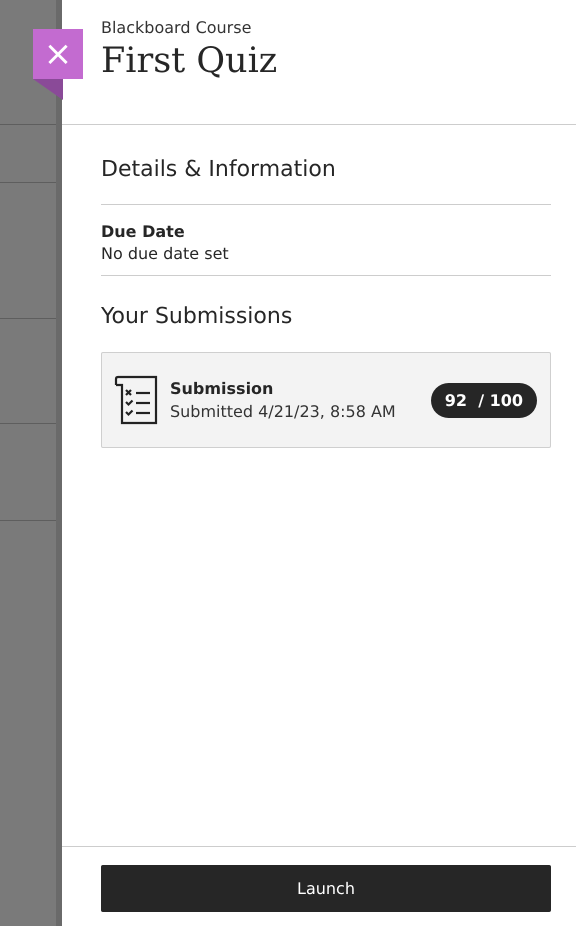 The width and height of the screenshot is (576, 926). What do you see at coordinates (189, 61) in the screenshot?
I see `page-title: First Quiz` at bounding box center [189, 61].